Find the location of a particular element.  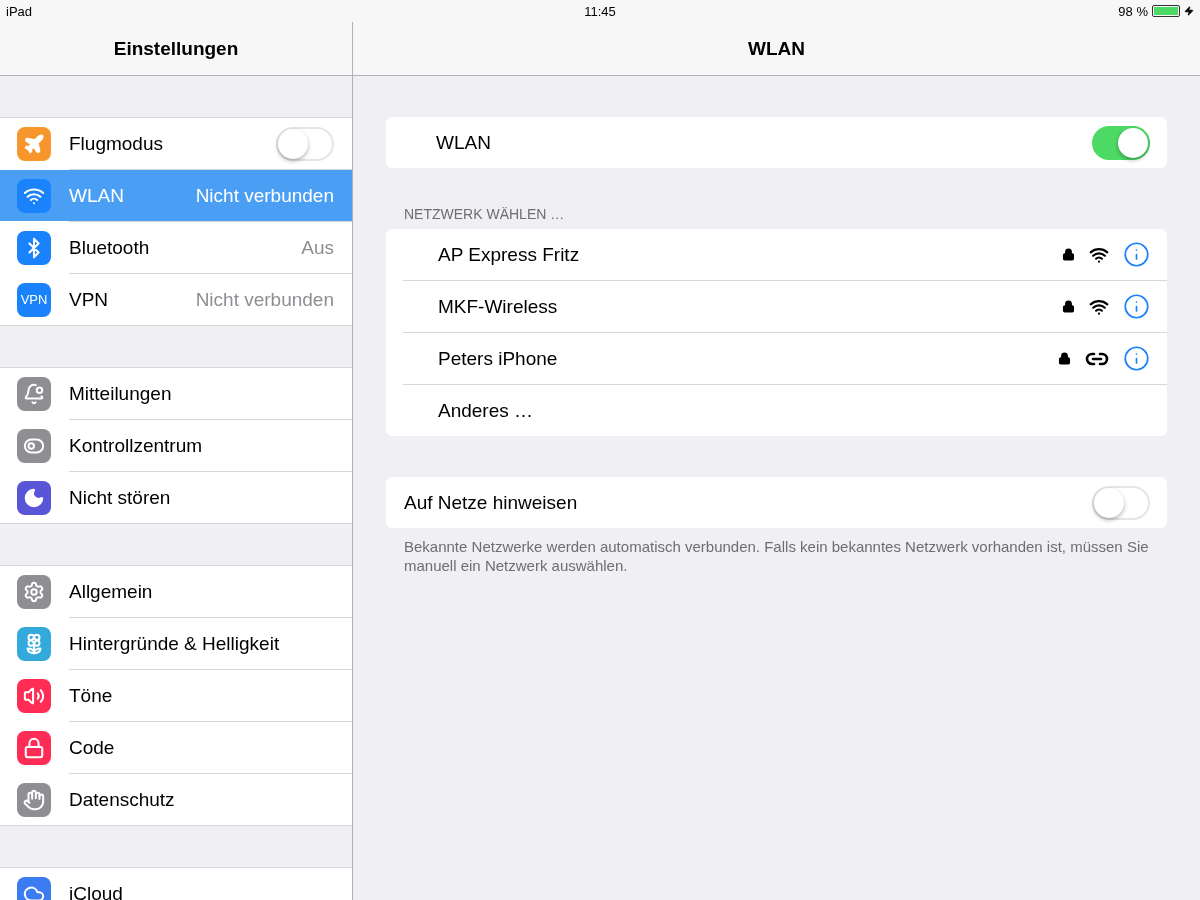

battery-icon is located at coordinates (1166, 11).